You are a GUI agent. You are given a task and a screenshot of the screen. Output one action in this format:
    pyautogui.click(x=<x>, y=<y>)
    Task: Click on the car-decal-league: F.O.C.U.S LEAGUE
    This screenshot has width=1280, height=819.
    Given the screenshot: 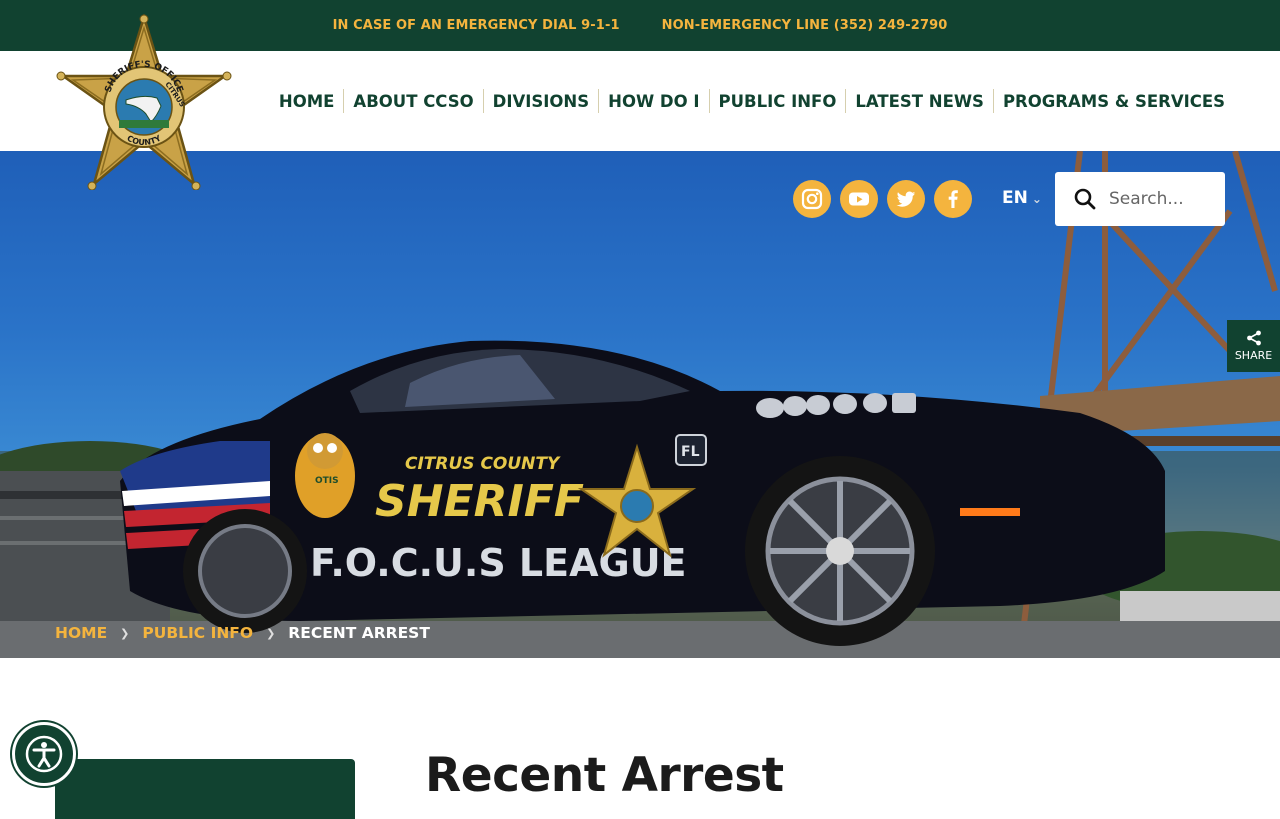 What is the action you would take?
    pyautogui.click(x=498, y=563)
    